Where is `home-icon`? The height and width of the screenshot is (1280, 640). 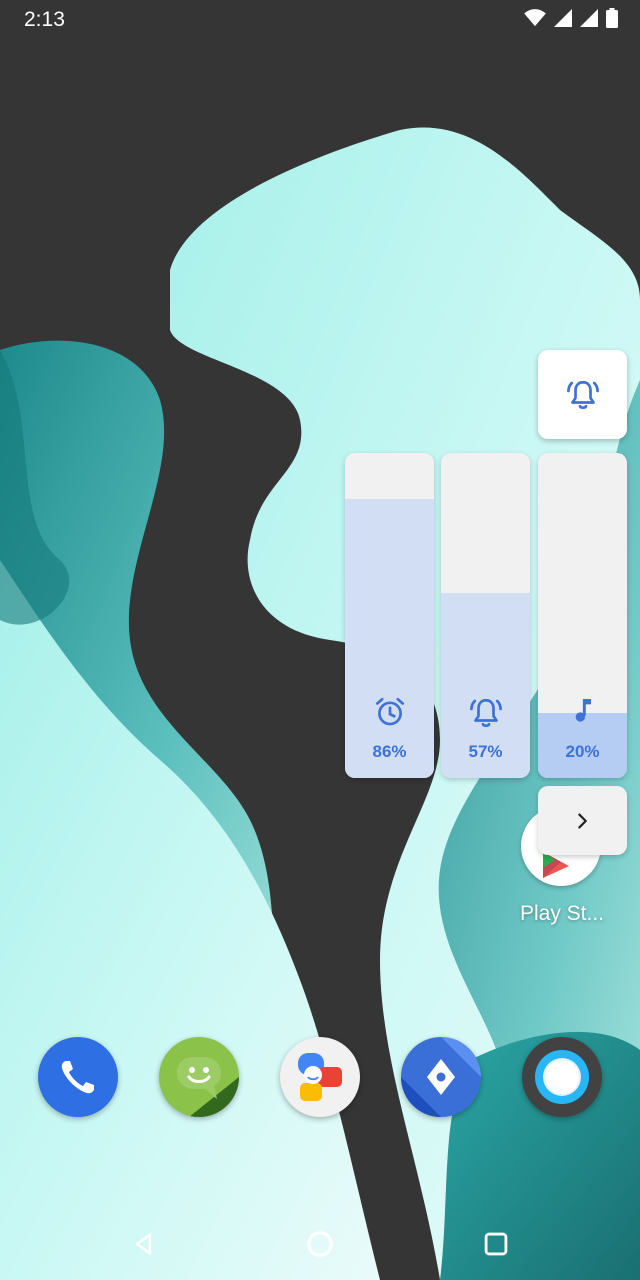
home-icon is located at coordinates (320, 1244).